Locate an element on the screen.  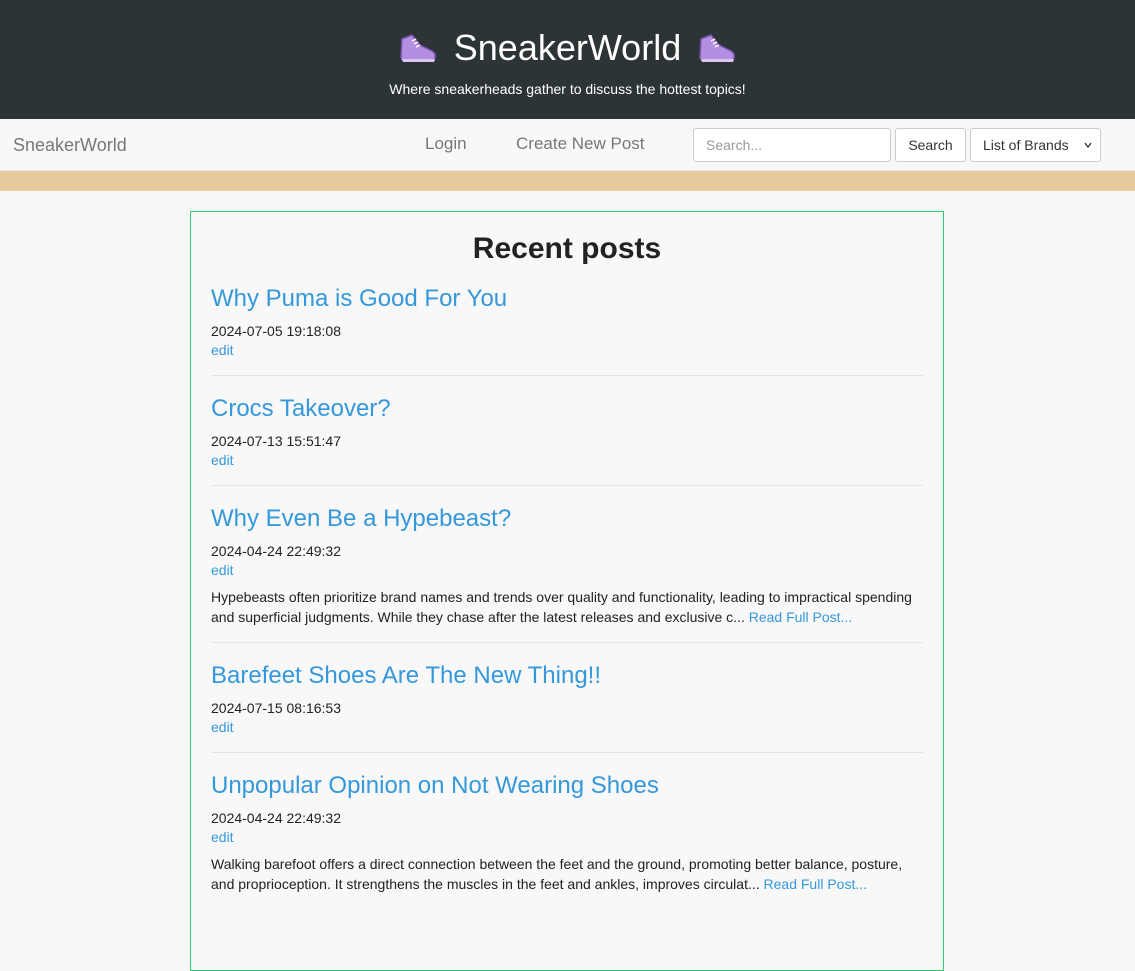
chevron-down-icon is located at coordinates (1088, 145).